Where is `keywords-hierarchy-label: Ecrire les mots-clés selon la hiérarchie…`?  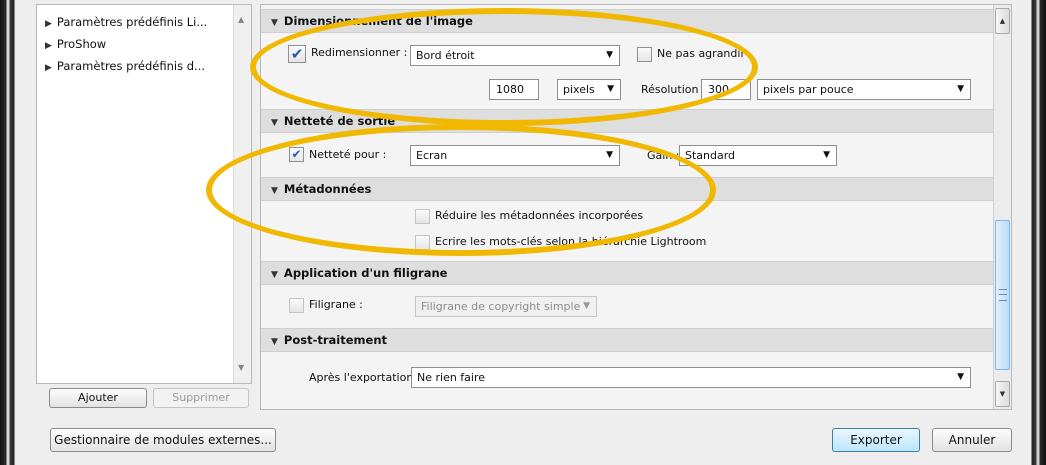 keywords-hierarchy-label: Ecrire les mots-clés selon la hiérarchie… is located at coordinates (571, 241).